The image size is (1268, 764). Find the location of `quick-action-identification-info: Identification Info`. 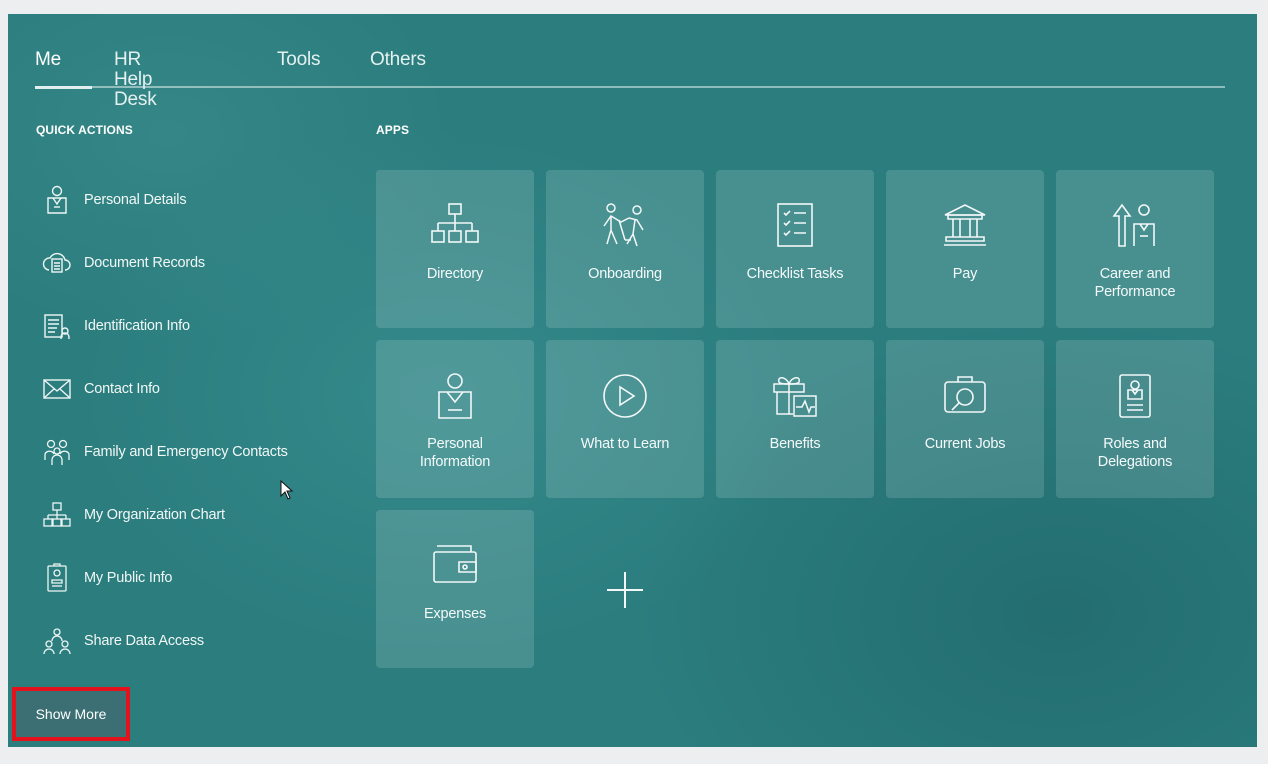

quick-action-identification-info: Identification Info is located at coordinates (192, 326).